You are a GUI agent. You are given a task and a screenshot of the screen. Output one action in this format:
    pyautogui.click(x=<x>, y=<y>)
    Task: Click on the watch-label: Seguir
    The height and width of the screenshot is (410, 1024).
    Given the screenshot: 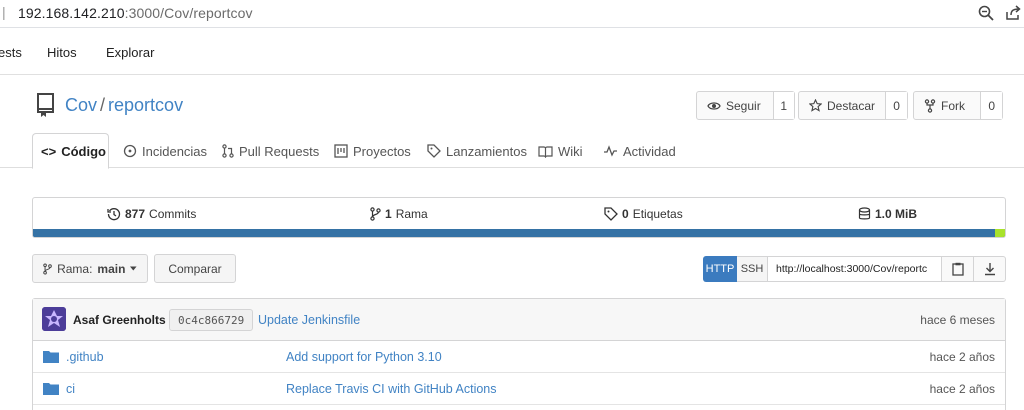 What is the action you would take?
    pyautogui.click(x=743, y=105)
    